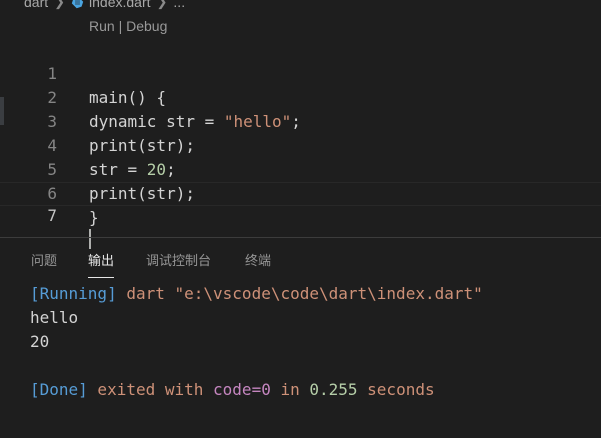  I want to click on elapsed-time: 0.255, so click(333, 389).